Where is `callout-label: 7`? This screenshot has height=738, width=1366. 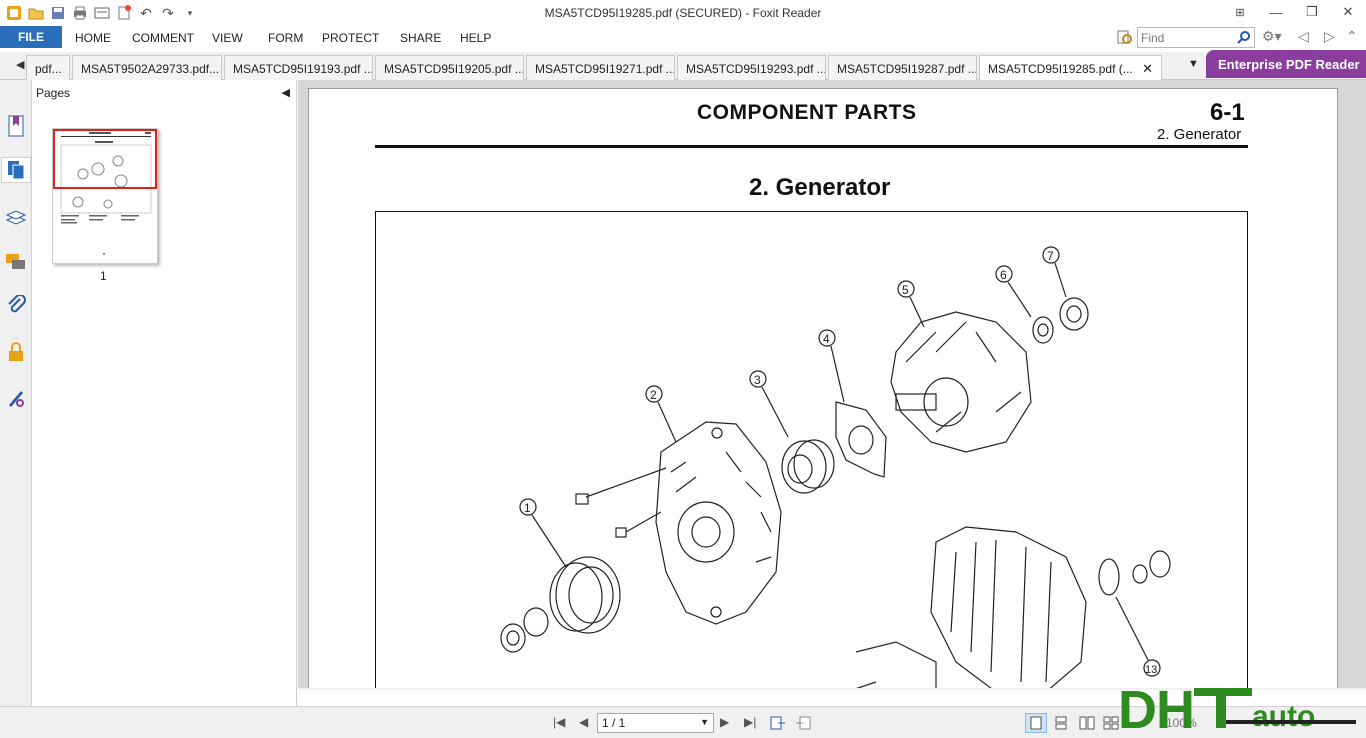 callout-label: 7 is located at coordinates (1050, 256).